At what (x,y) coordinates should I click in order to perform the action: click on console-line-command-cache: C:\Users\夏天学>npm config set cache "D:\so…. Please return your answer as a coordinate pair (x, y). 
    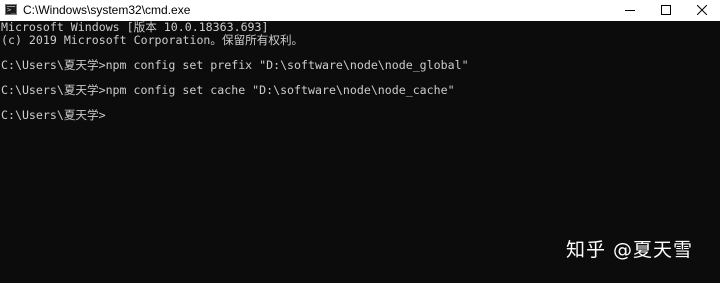
    Looking at the image, I should click on (228, 90).